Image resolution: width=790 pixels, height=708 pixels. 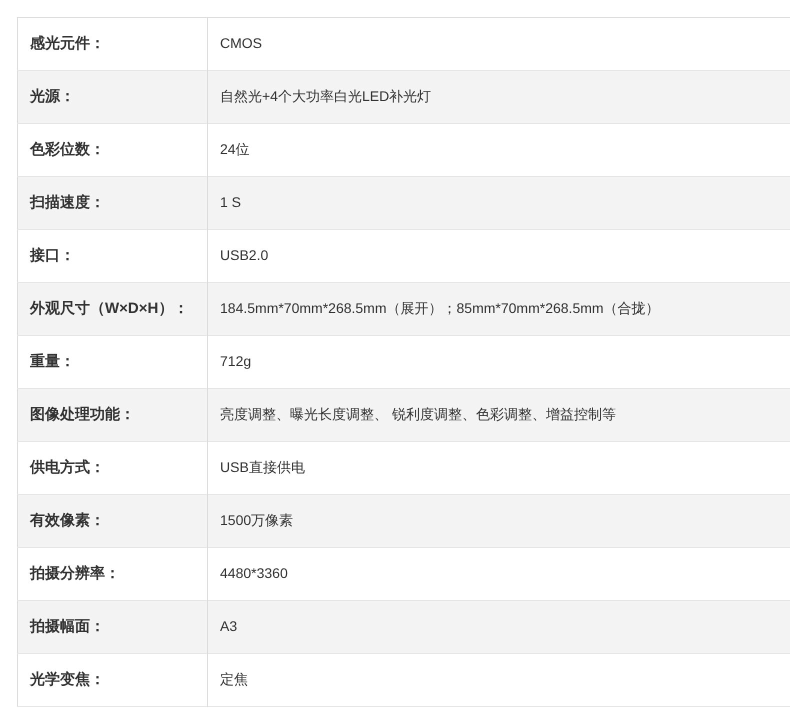 What do you see at coordinates (67, 679) in the screenshot?
I see `spec-label: 光学变焦：` at bounding box center [67, 679].